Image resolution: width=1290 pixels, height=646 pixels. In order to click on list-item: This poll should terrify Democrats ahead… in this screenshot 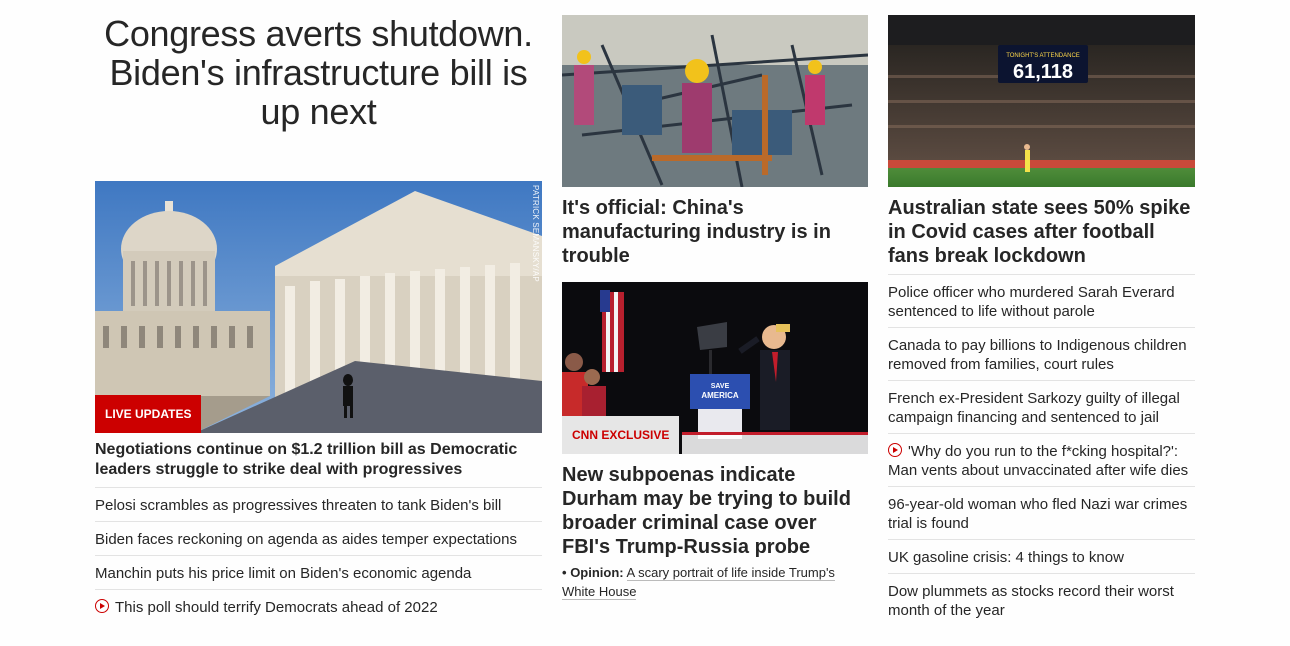, I will do `click(318, 606)`.